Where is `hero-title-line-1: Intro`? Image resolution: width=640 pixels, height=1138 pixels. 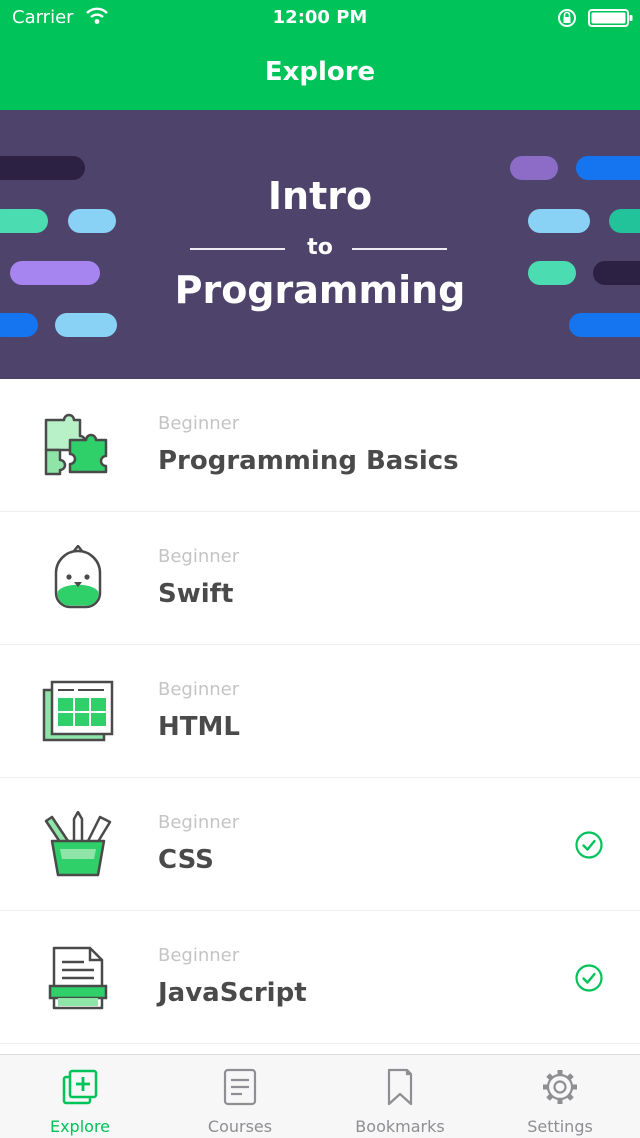
hero-title-line-1: Intro is located at coordinates (320, 196).